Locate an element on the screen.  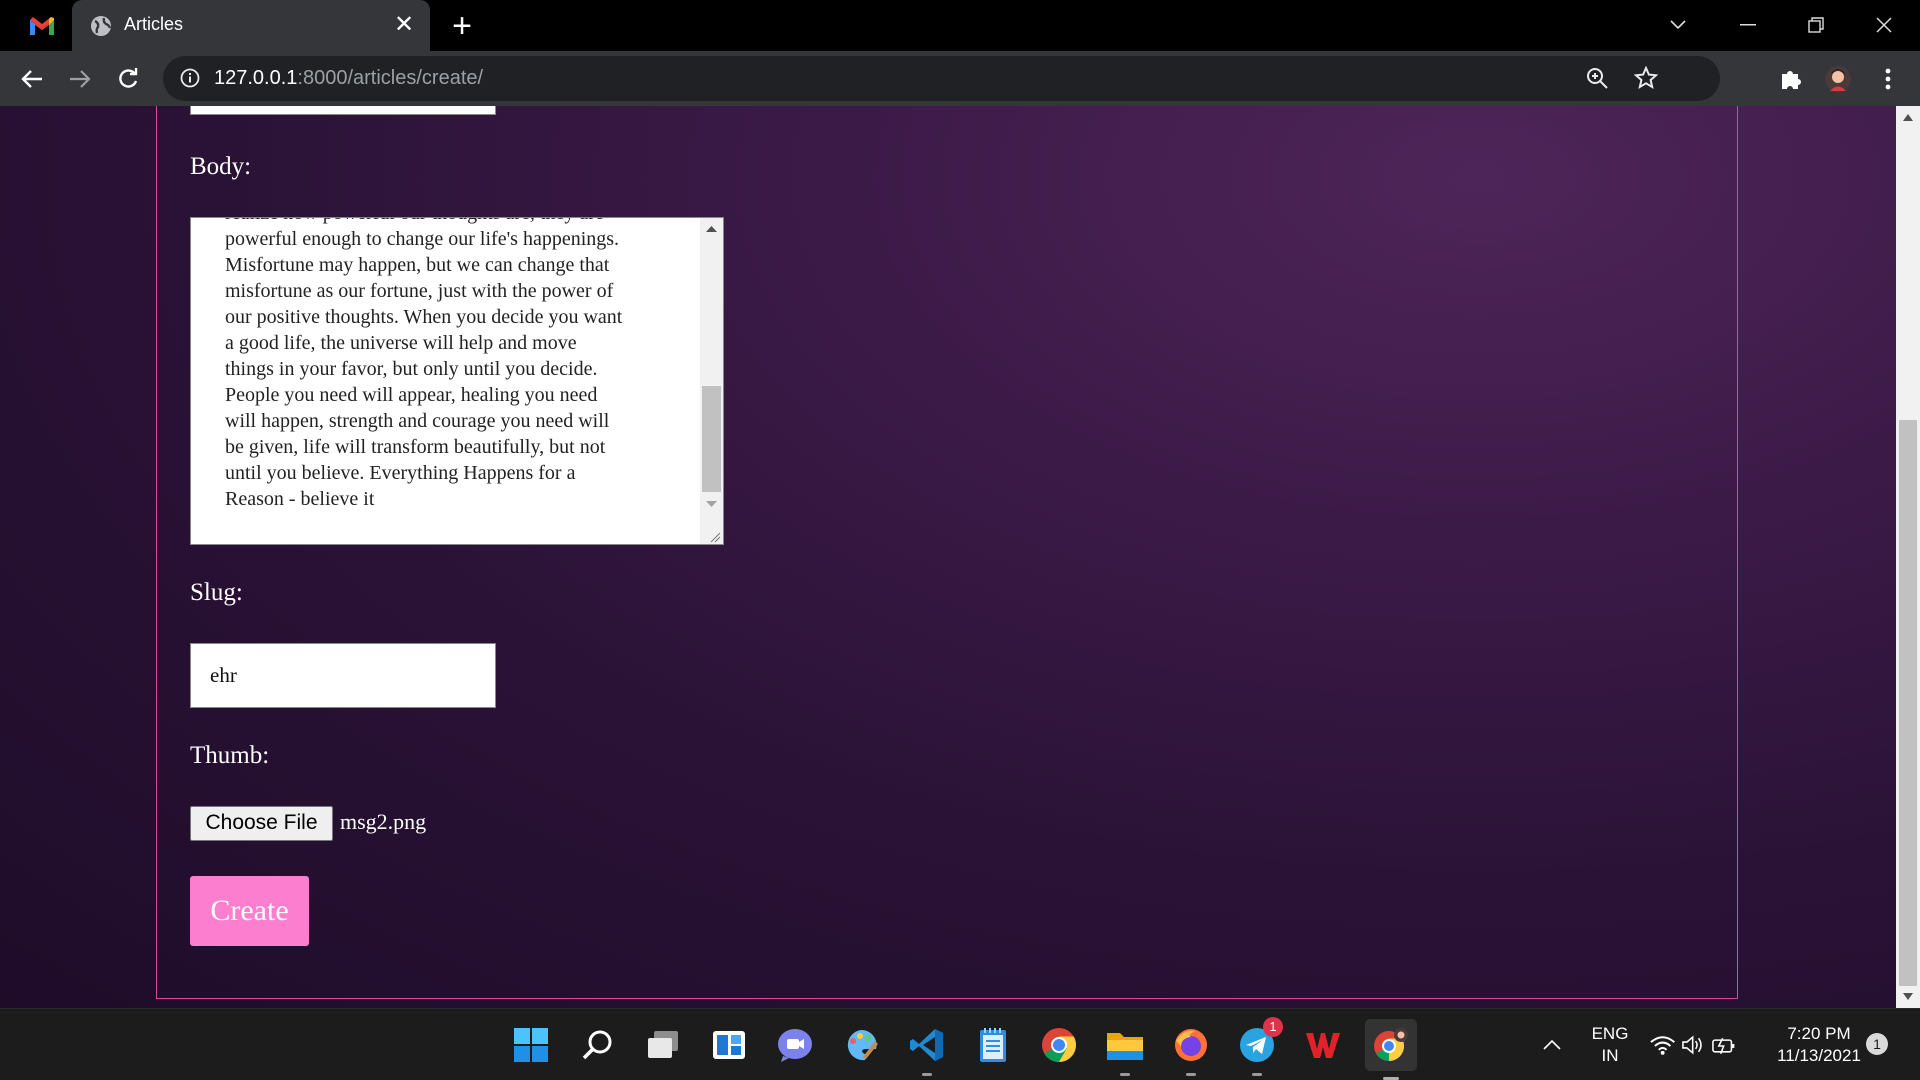
tab-search-chevron-icon is located at coordinates (1678, 25).